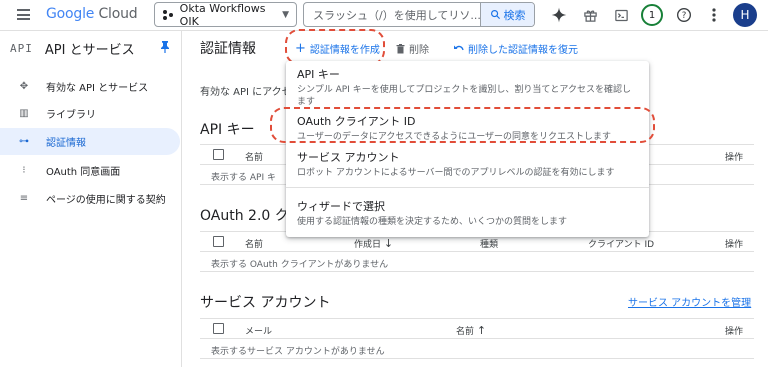  Describe the element at coordinates (300, 265) in the screenshot. I see `empty-message: 表示する OAuth クライアントがありません` at that location.